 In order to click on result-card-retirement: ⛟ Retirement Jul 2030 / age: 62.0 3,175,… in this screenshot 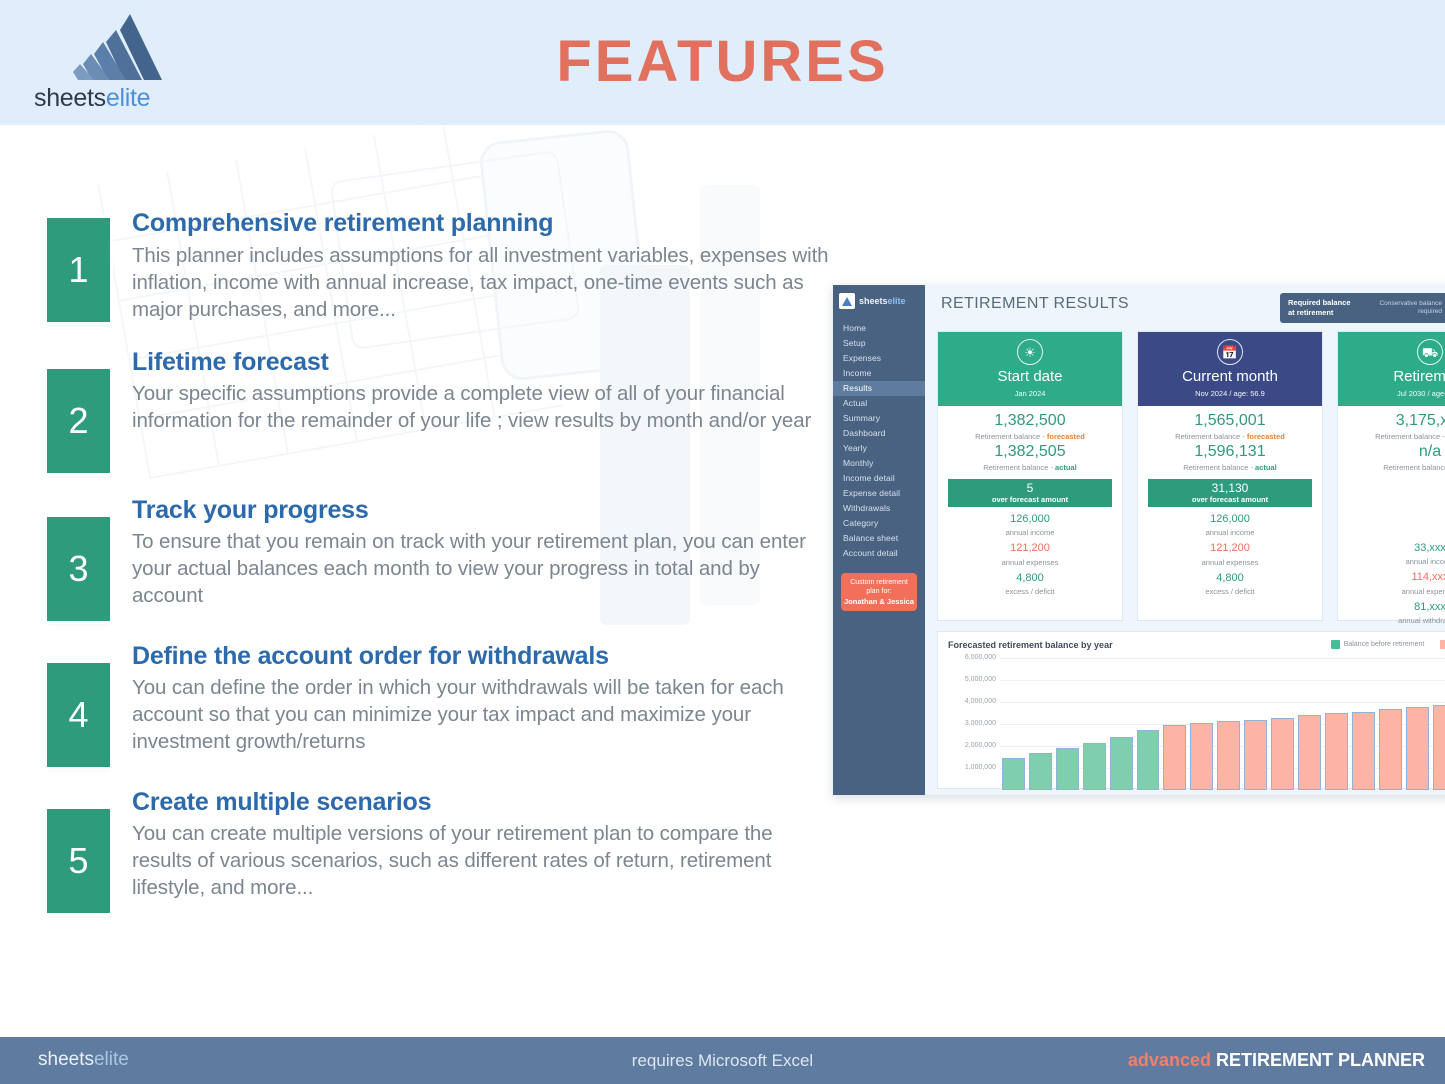, I will do `click(1391, 478)`.